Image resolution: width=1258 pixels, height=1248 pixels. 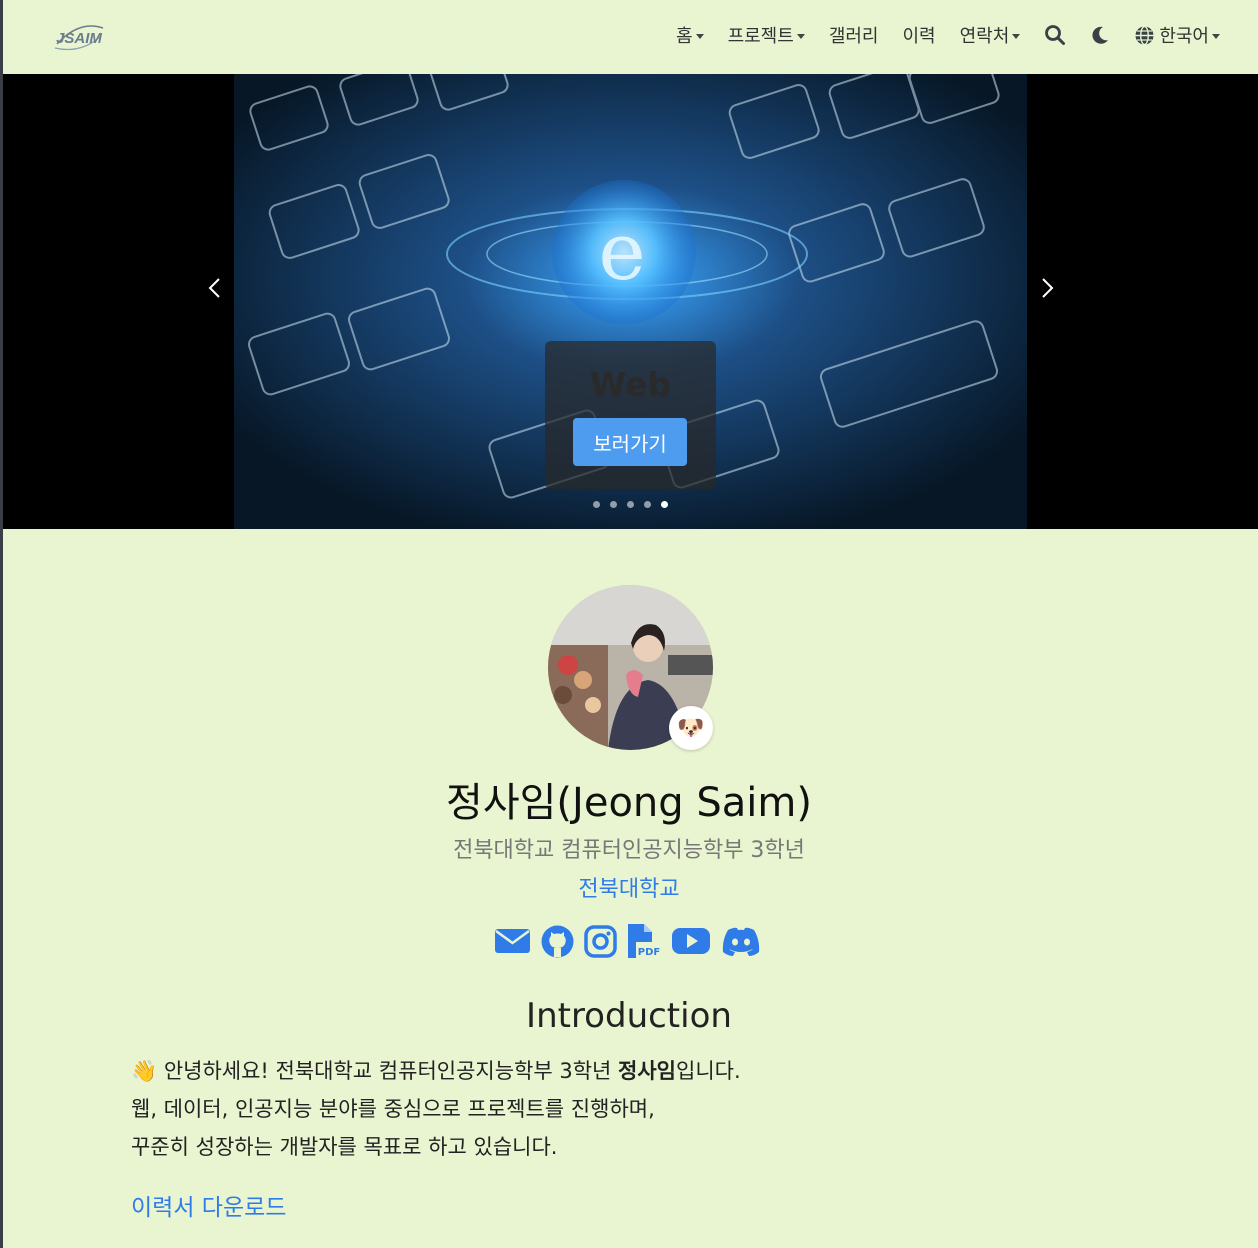 What do you see at coordinates (684, 36) in the screenshot?
I see `nav-item-home-label: 홈` at bounding box center [684, 36].